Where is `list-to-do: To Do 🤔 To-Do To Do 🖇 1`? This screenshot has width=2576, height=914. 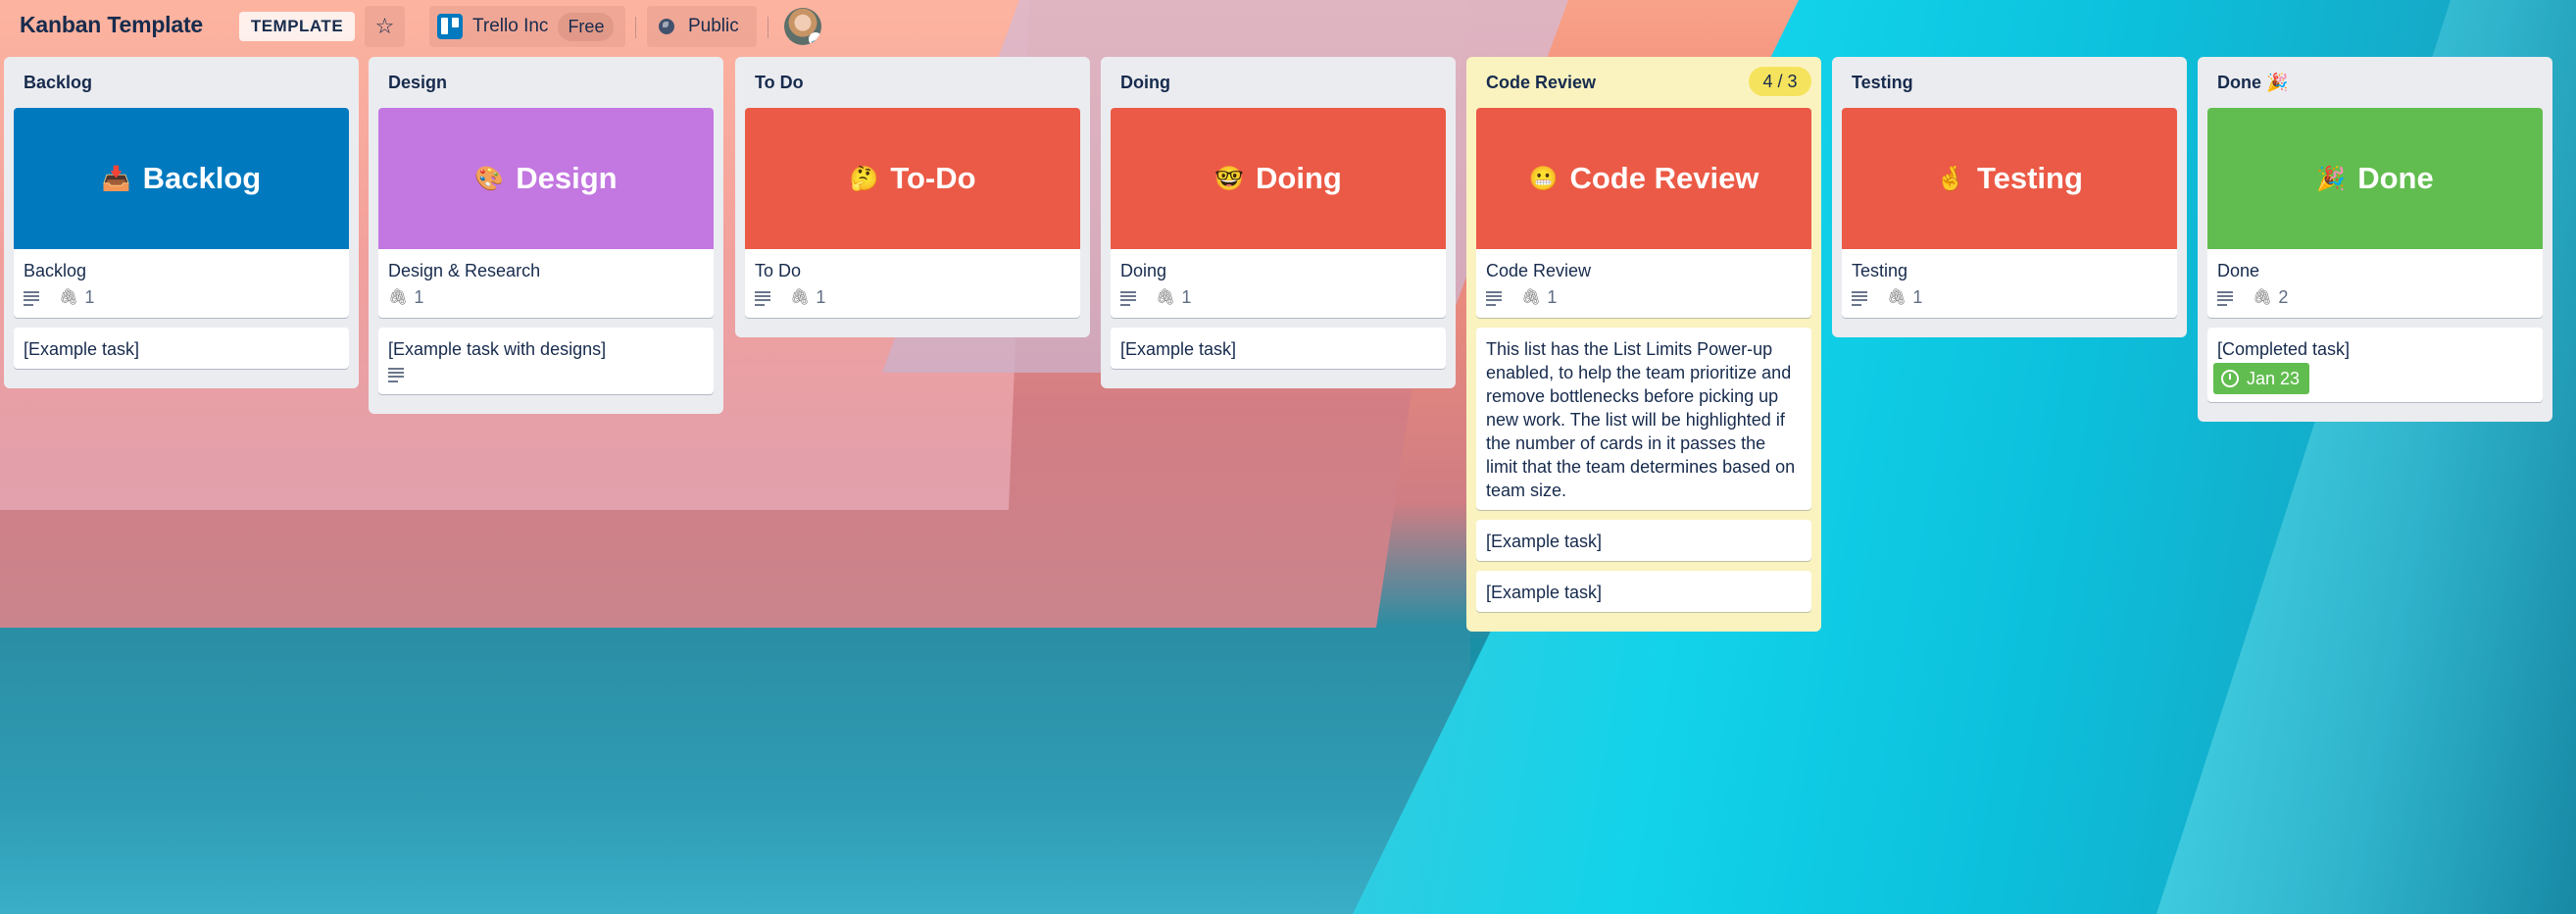 list-to-do: To Do 🤔 To-Do To Do 🖇 1 is located at coordinates (912, 197).